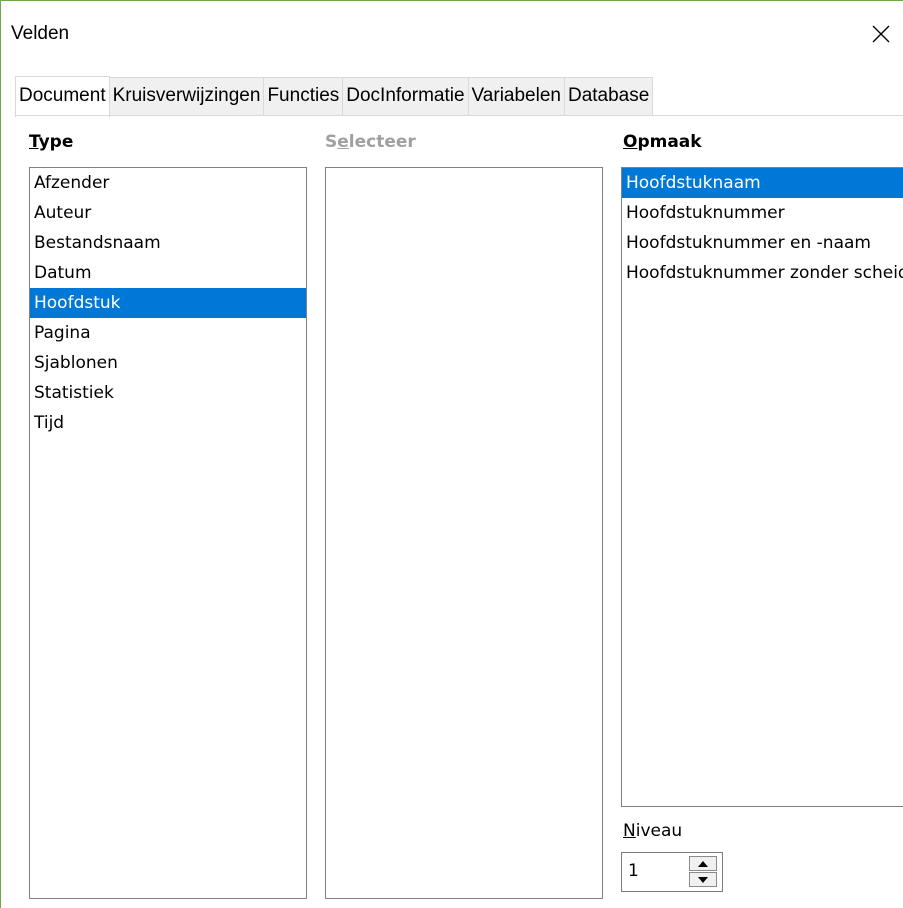  I want to click on type-item: Hoofdstuk, so click(168, 303).